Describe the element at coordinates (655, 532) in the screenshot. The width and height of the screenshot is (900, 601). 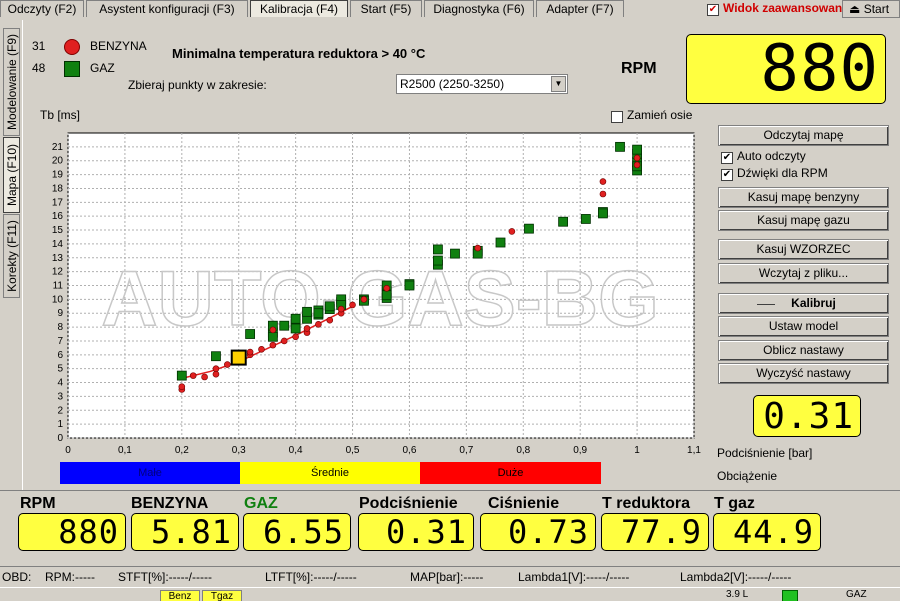
I see `readout-reducer-temp-value: 77.9` at that location.